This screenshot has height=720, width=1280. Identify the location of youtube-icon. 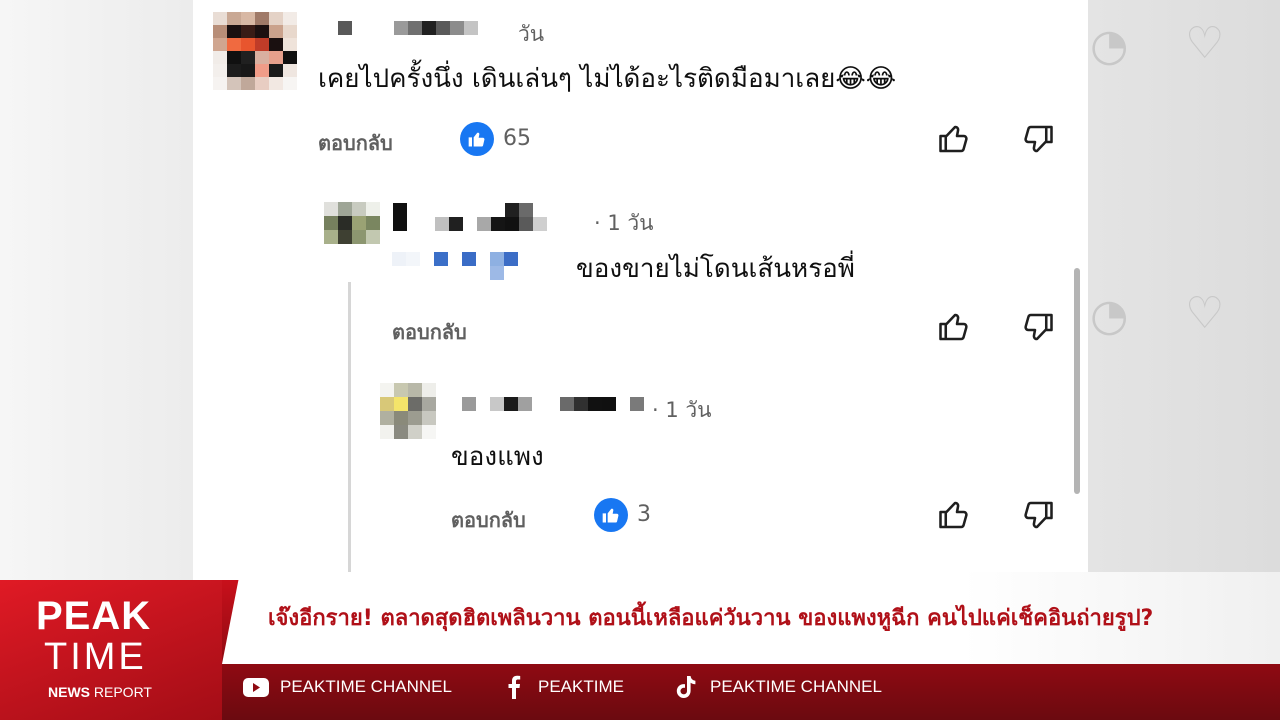
(256, 687).